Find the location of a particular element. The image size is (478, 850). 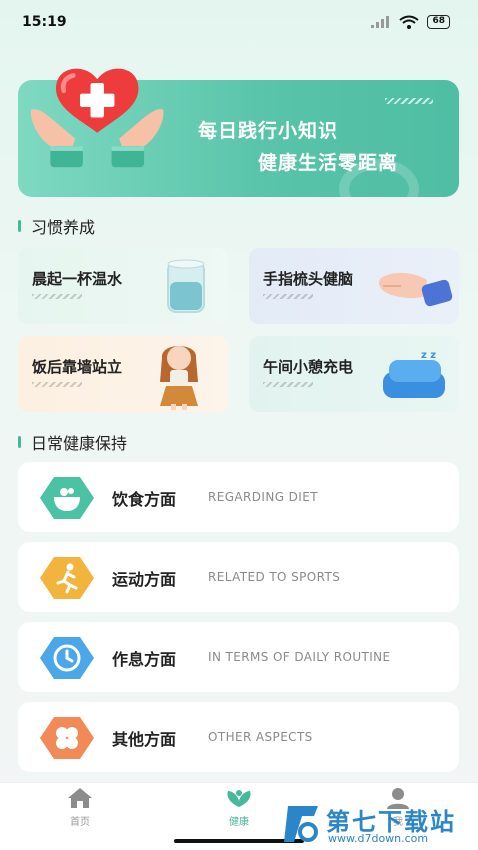

tab-label: 健康 is located at coordinates (239, 822).